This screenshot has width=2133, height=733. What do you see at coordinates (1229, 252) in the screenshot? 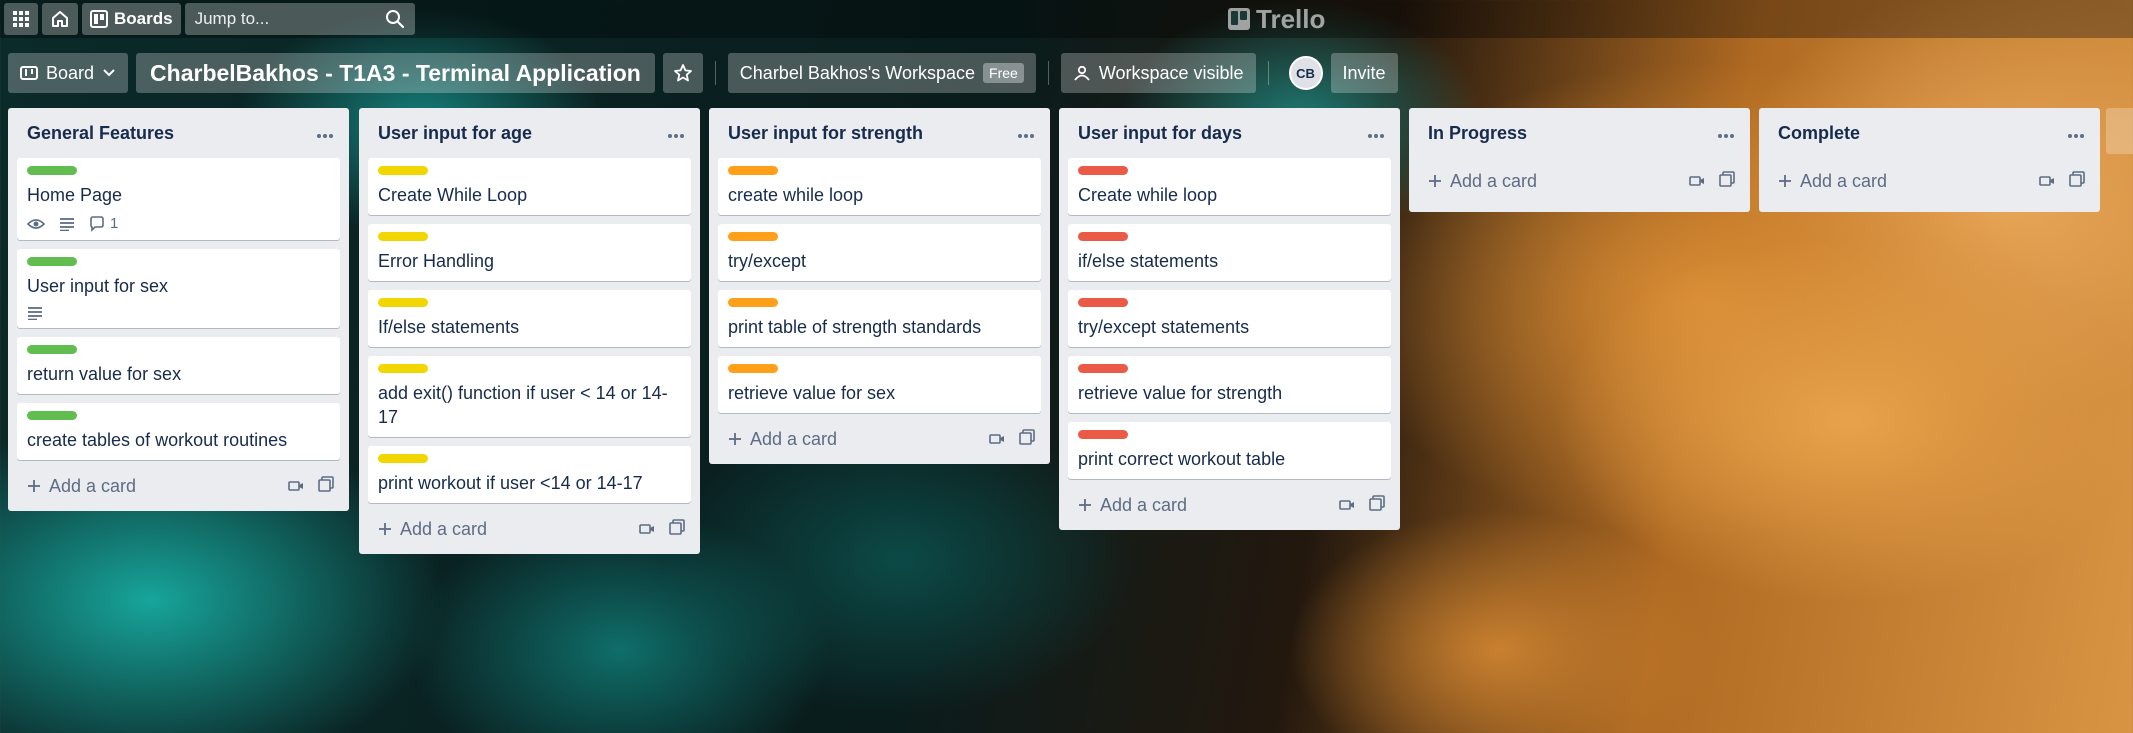
I see `card: if/else statements` at bounding box center [1229, 252].